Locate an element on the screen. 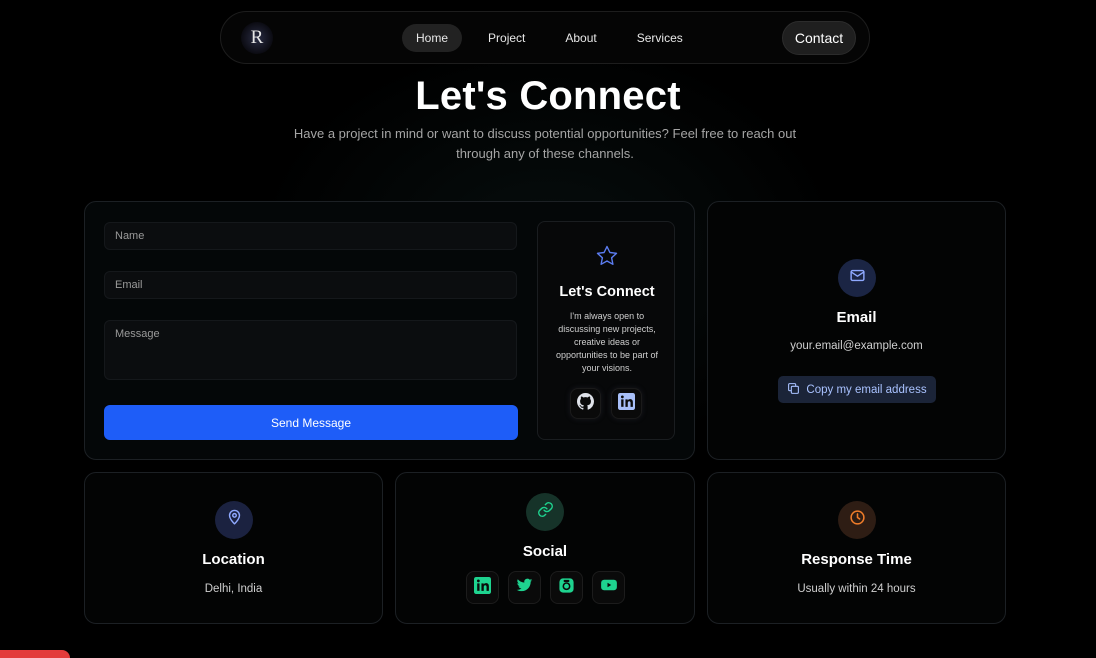 Image resolution: width=1096 pixels, height=658 pixels. location-icon-circle is located at coordinates (234, 520).